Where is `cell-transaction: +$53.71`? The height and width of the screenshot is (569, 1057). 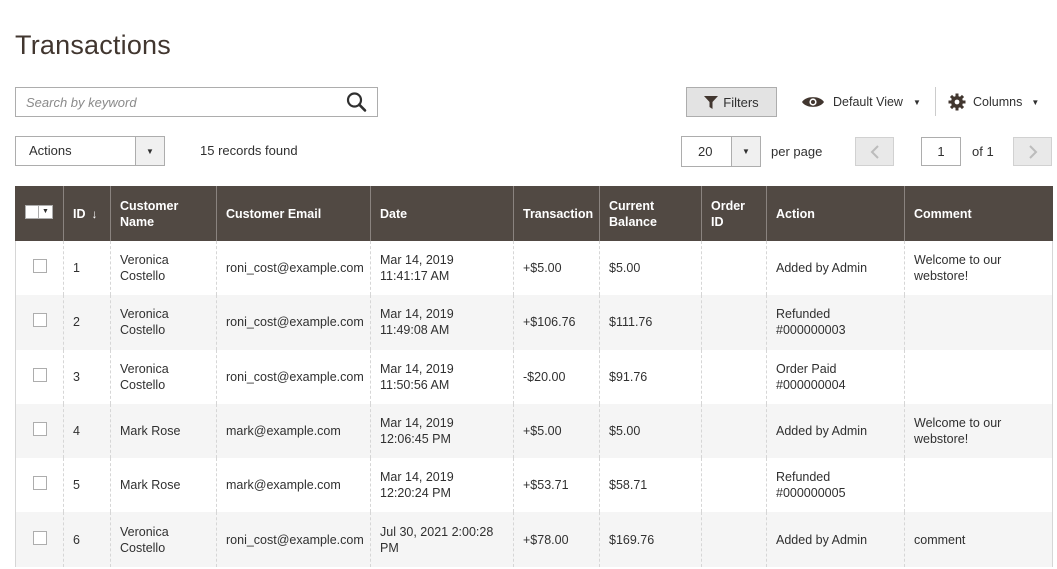 cell-transaction: +$53.71 is located at coordinates (556, 485).